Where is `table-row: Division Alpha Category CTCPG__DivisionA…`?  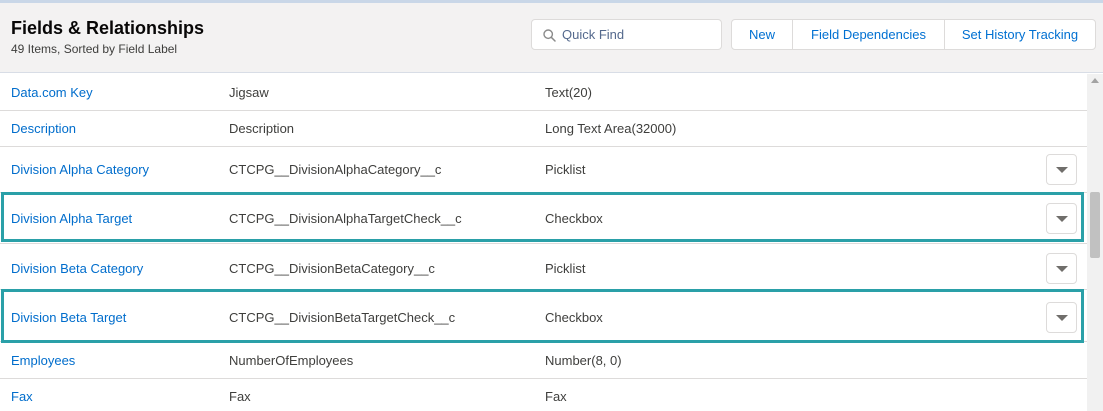
table-row: Division Alpha Category CTCPG__DivisionA… is located at coordinates (543, 170).